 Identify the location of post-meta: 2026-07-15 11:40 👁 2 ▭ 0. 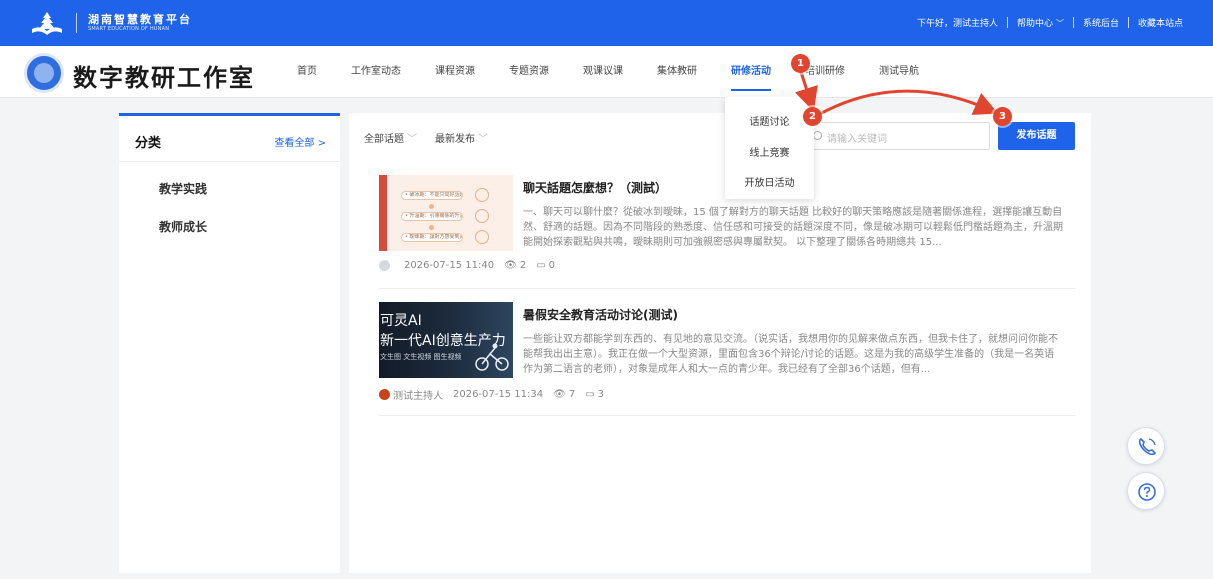
(472, 265).